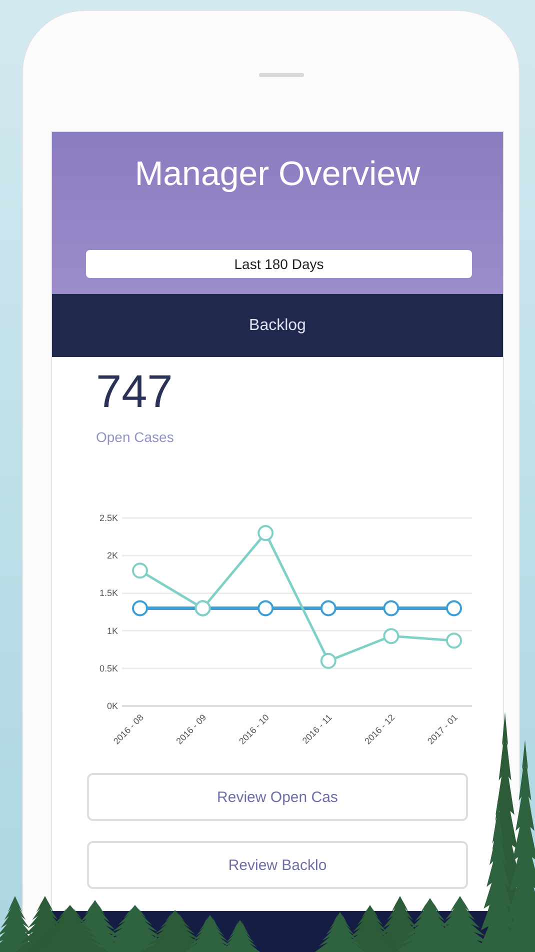  What do you see at coordinates (135, 437) in the screenshot?
I see `metric-label: Open Cases` at bounding box center [135, 437].